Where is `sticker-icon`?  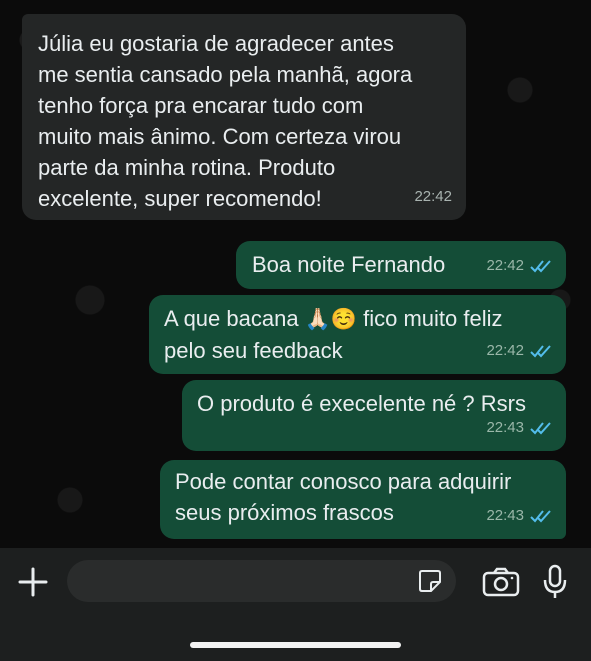
sticker-icon is located at coordinates (430, 581).